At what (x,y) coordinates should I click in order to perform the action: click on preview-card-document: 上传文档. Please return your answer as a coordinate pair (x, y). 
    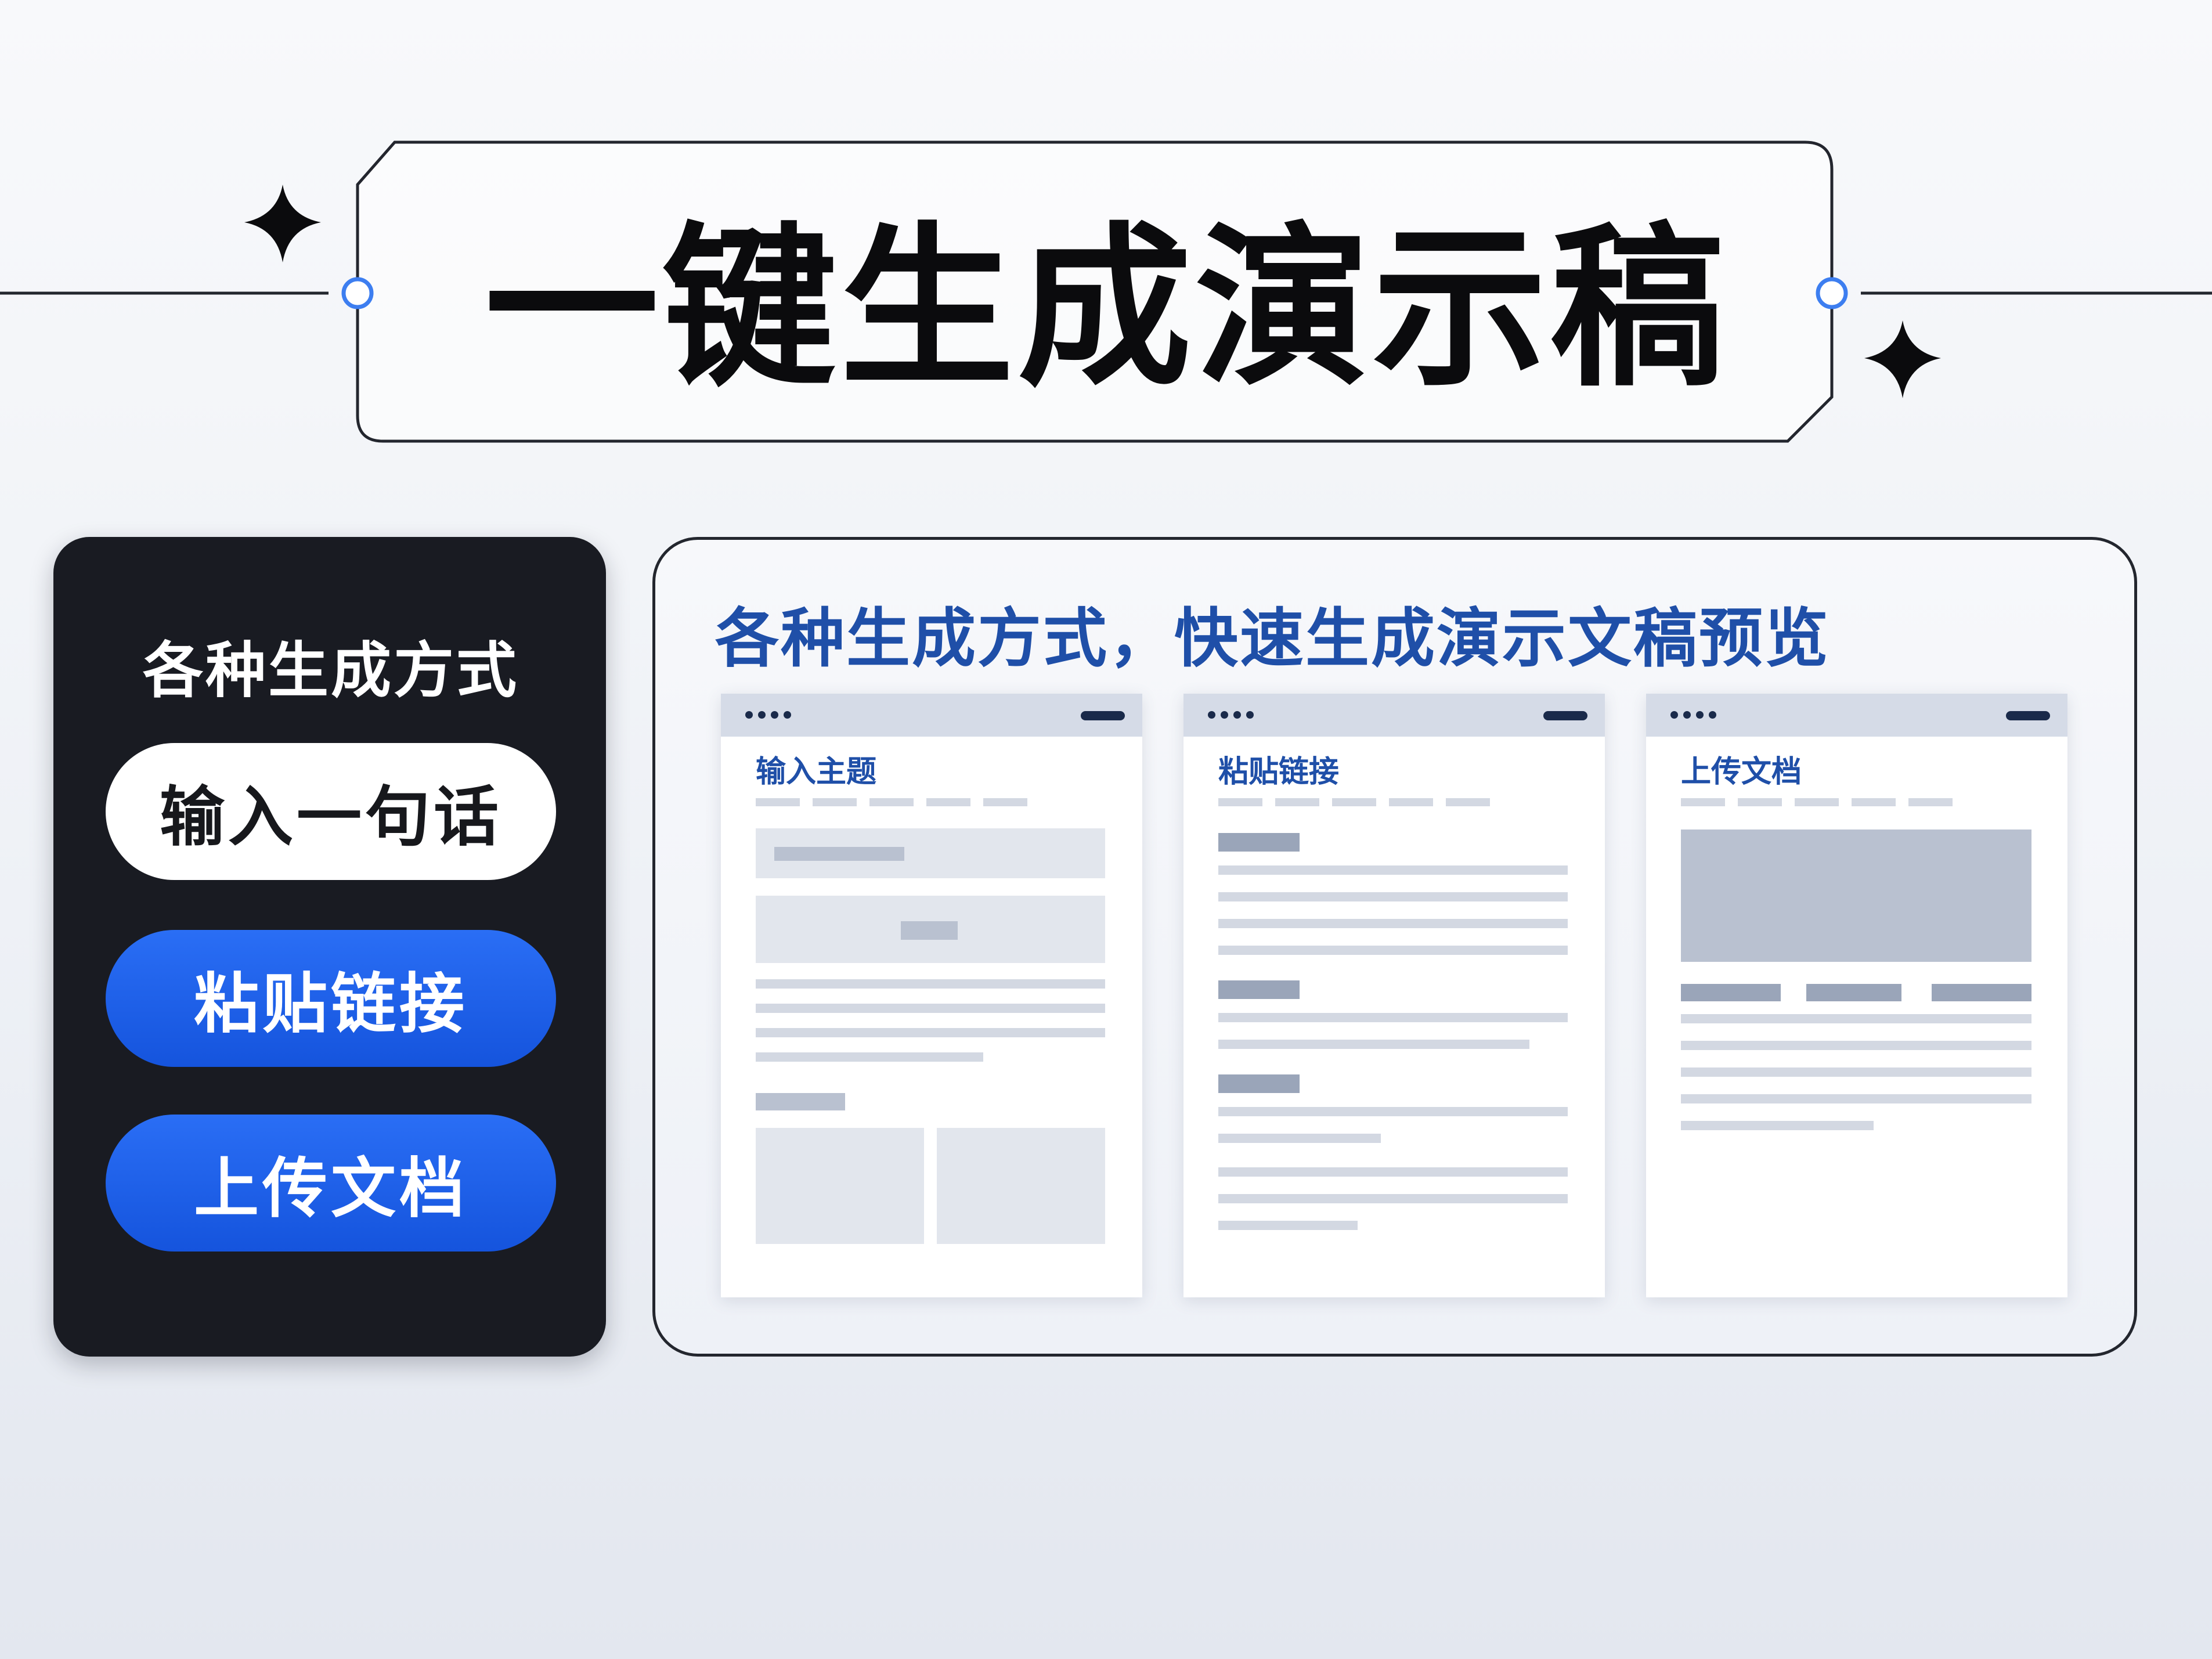
    Looking at the image, I should click on (1857, 995).